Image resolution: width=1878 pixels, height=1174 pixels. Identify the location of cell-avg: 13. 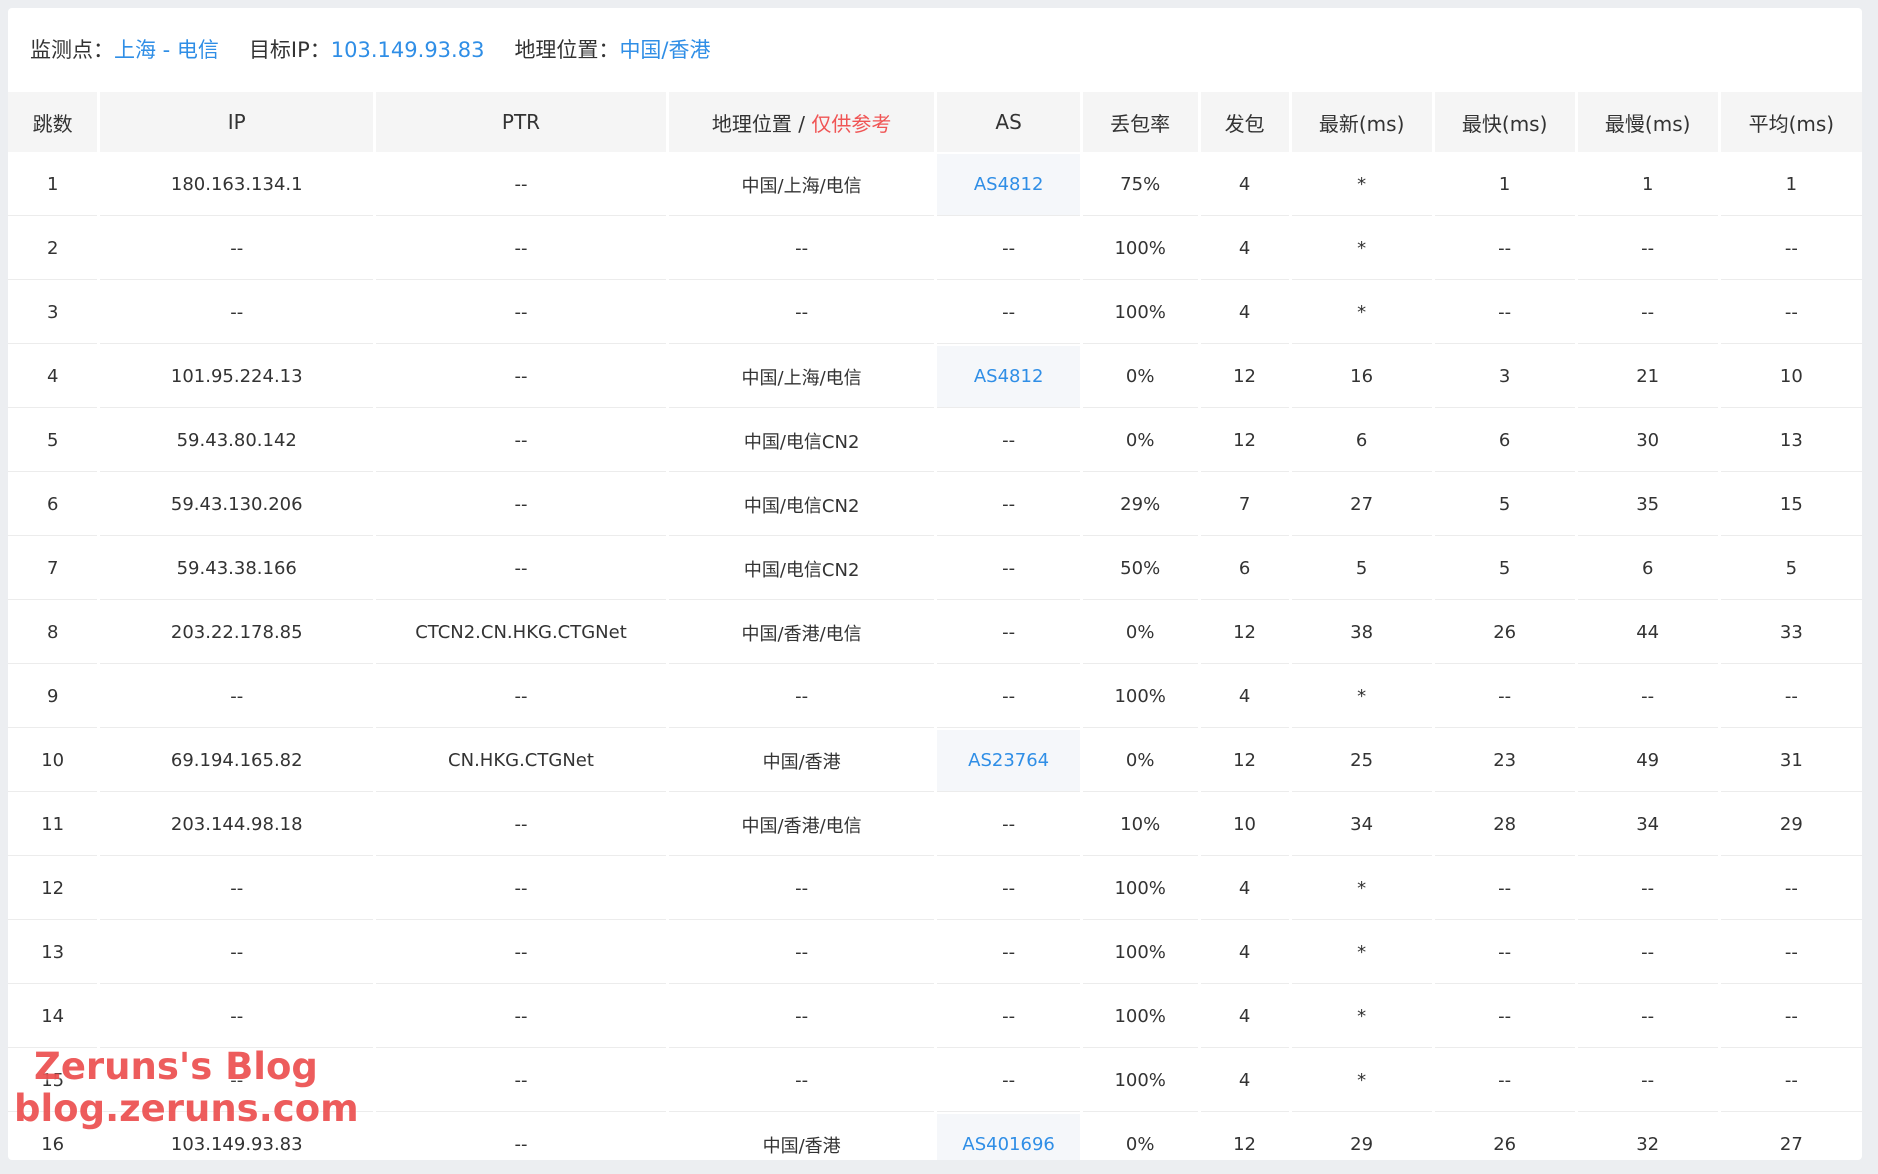
(1791, 441).